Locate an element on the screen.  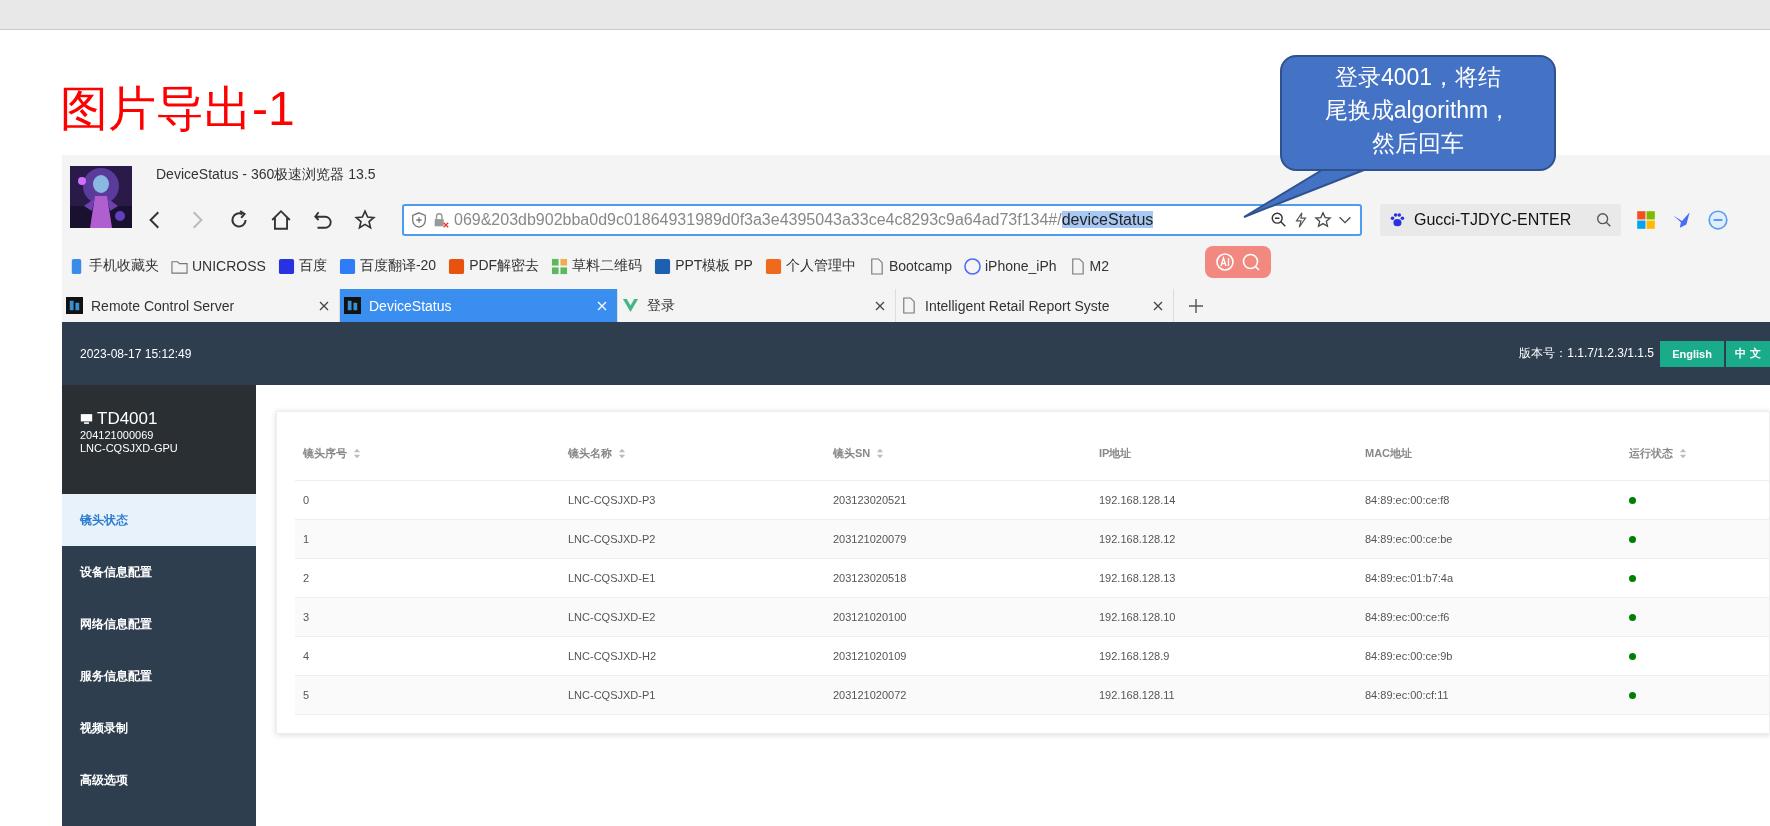
column-header: 镜头序号 is located at coordinates (332, 453).